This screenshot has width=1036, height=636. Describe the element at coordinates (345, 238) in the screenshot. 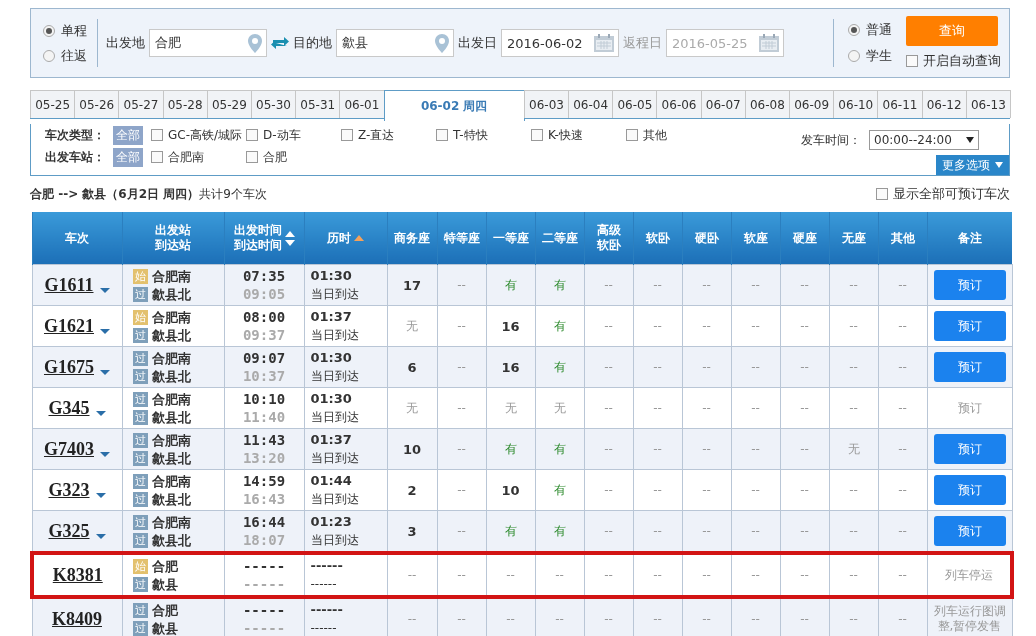

I see `column-header: 历时` at that location.